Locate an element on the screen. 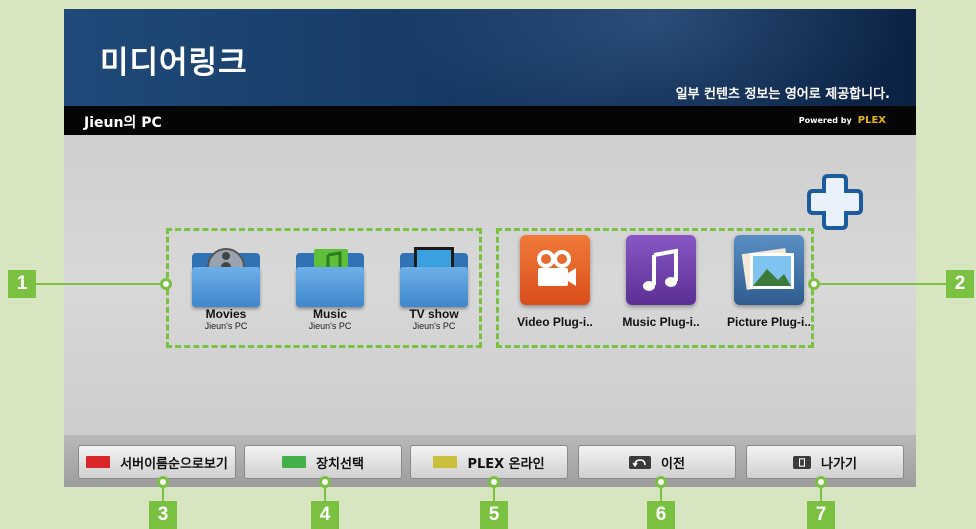 Image resolution: width=976 pixels, height=529 pixels. button-label: 장치선택 is located at coordinates (340, 464).